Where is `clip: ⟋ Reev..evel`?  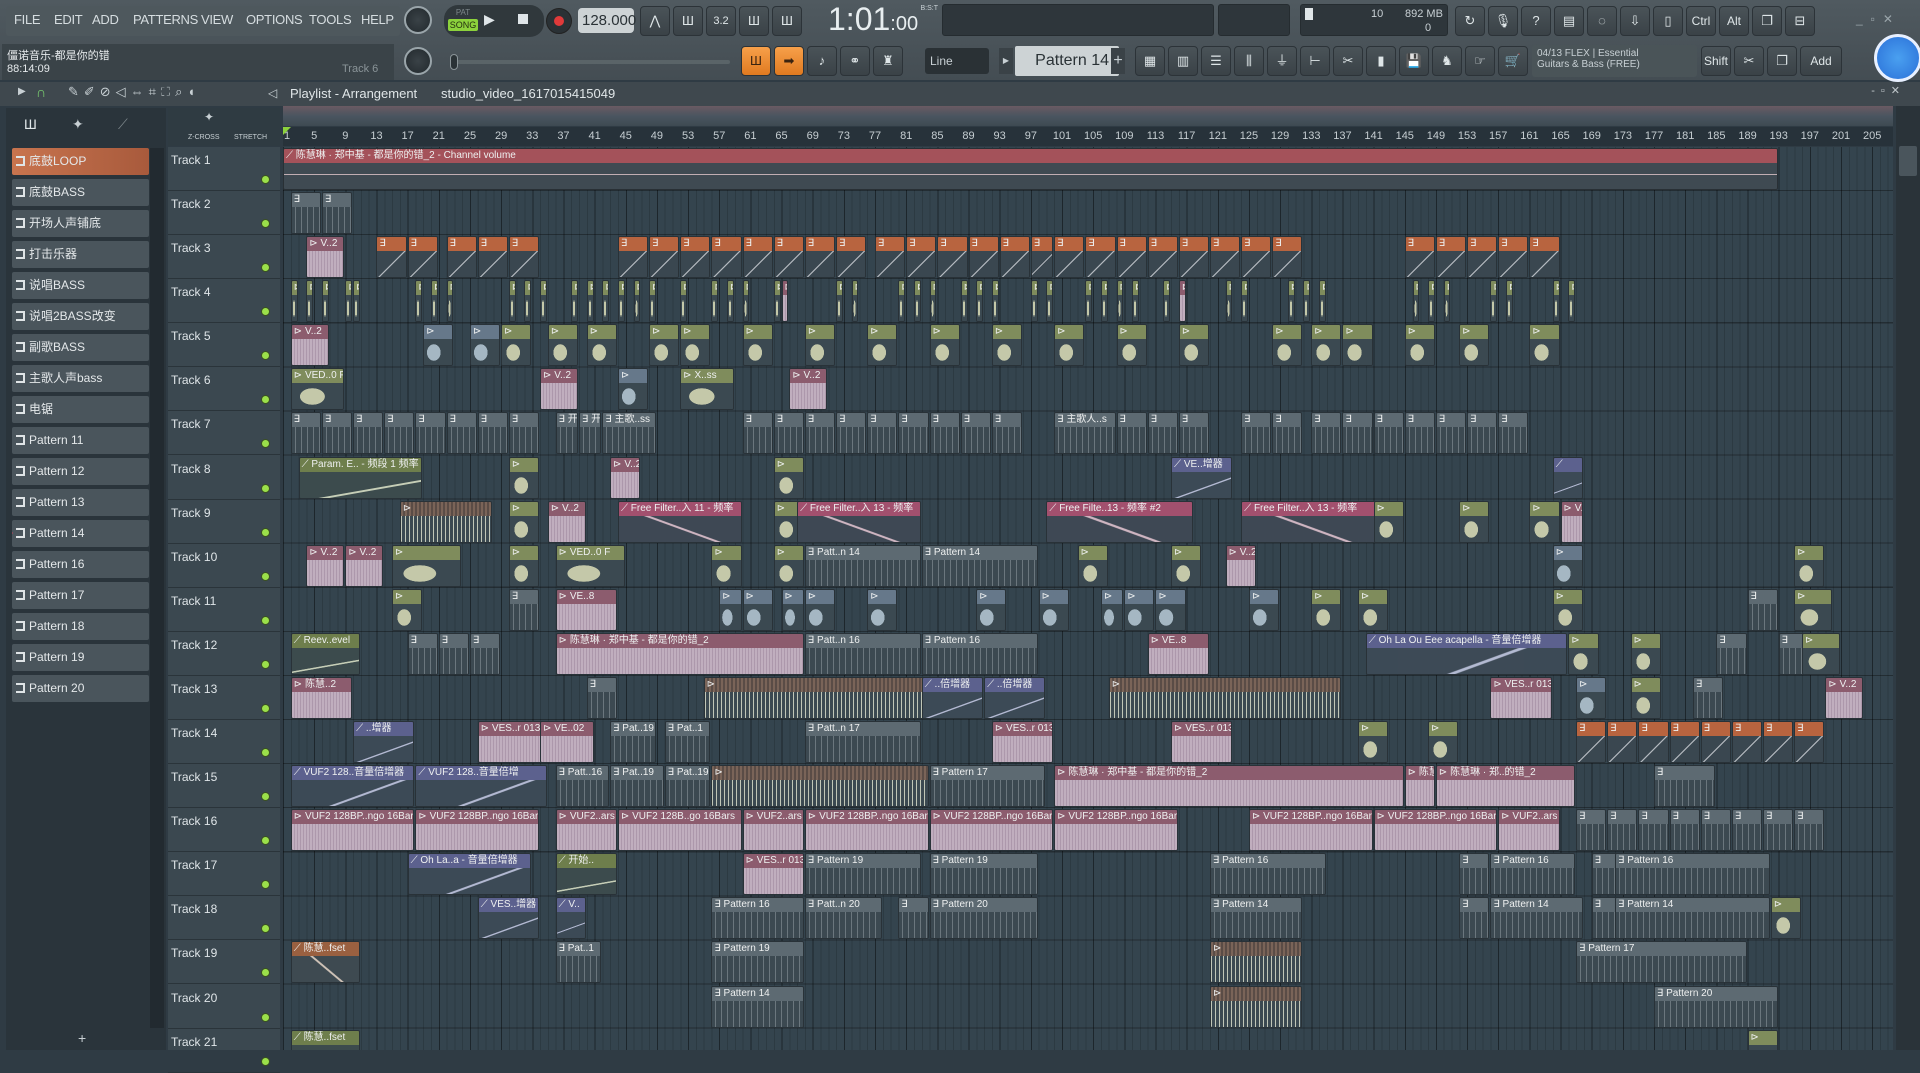
clip: ⟋ Reev..evel is located at coordinates (325, 653).